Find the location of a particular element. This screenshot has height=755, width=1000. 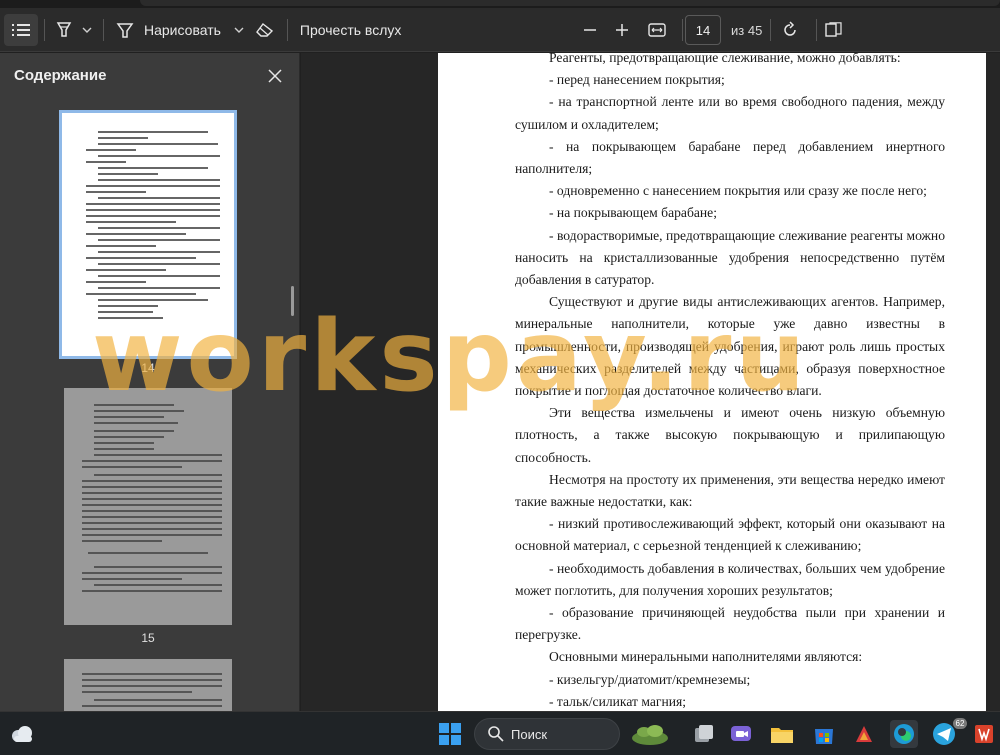

tools-icon is located at coordinates (864, 734).